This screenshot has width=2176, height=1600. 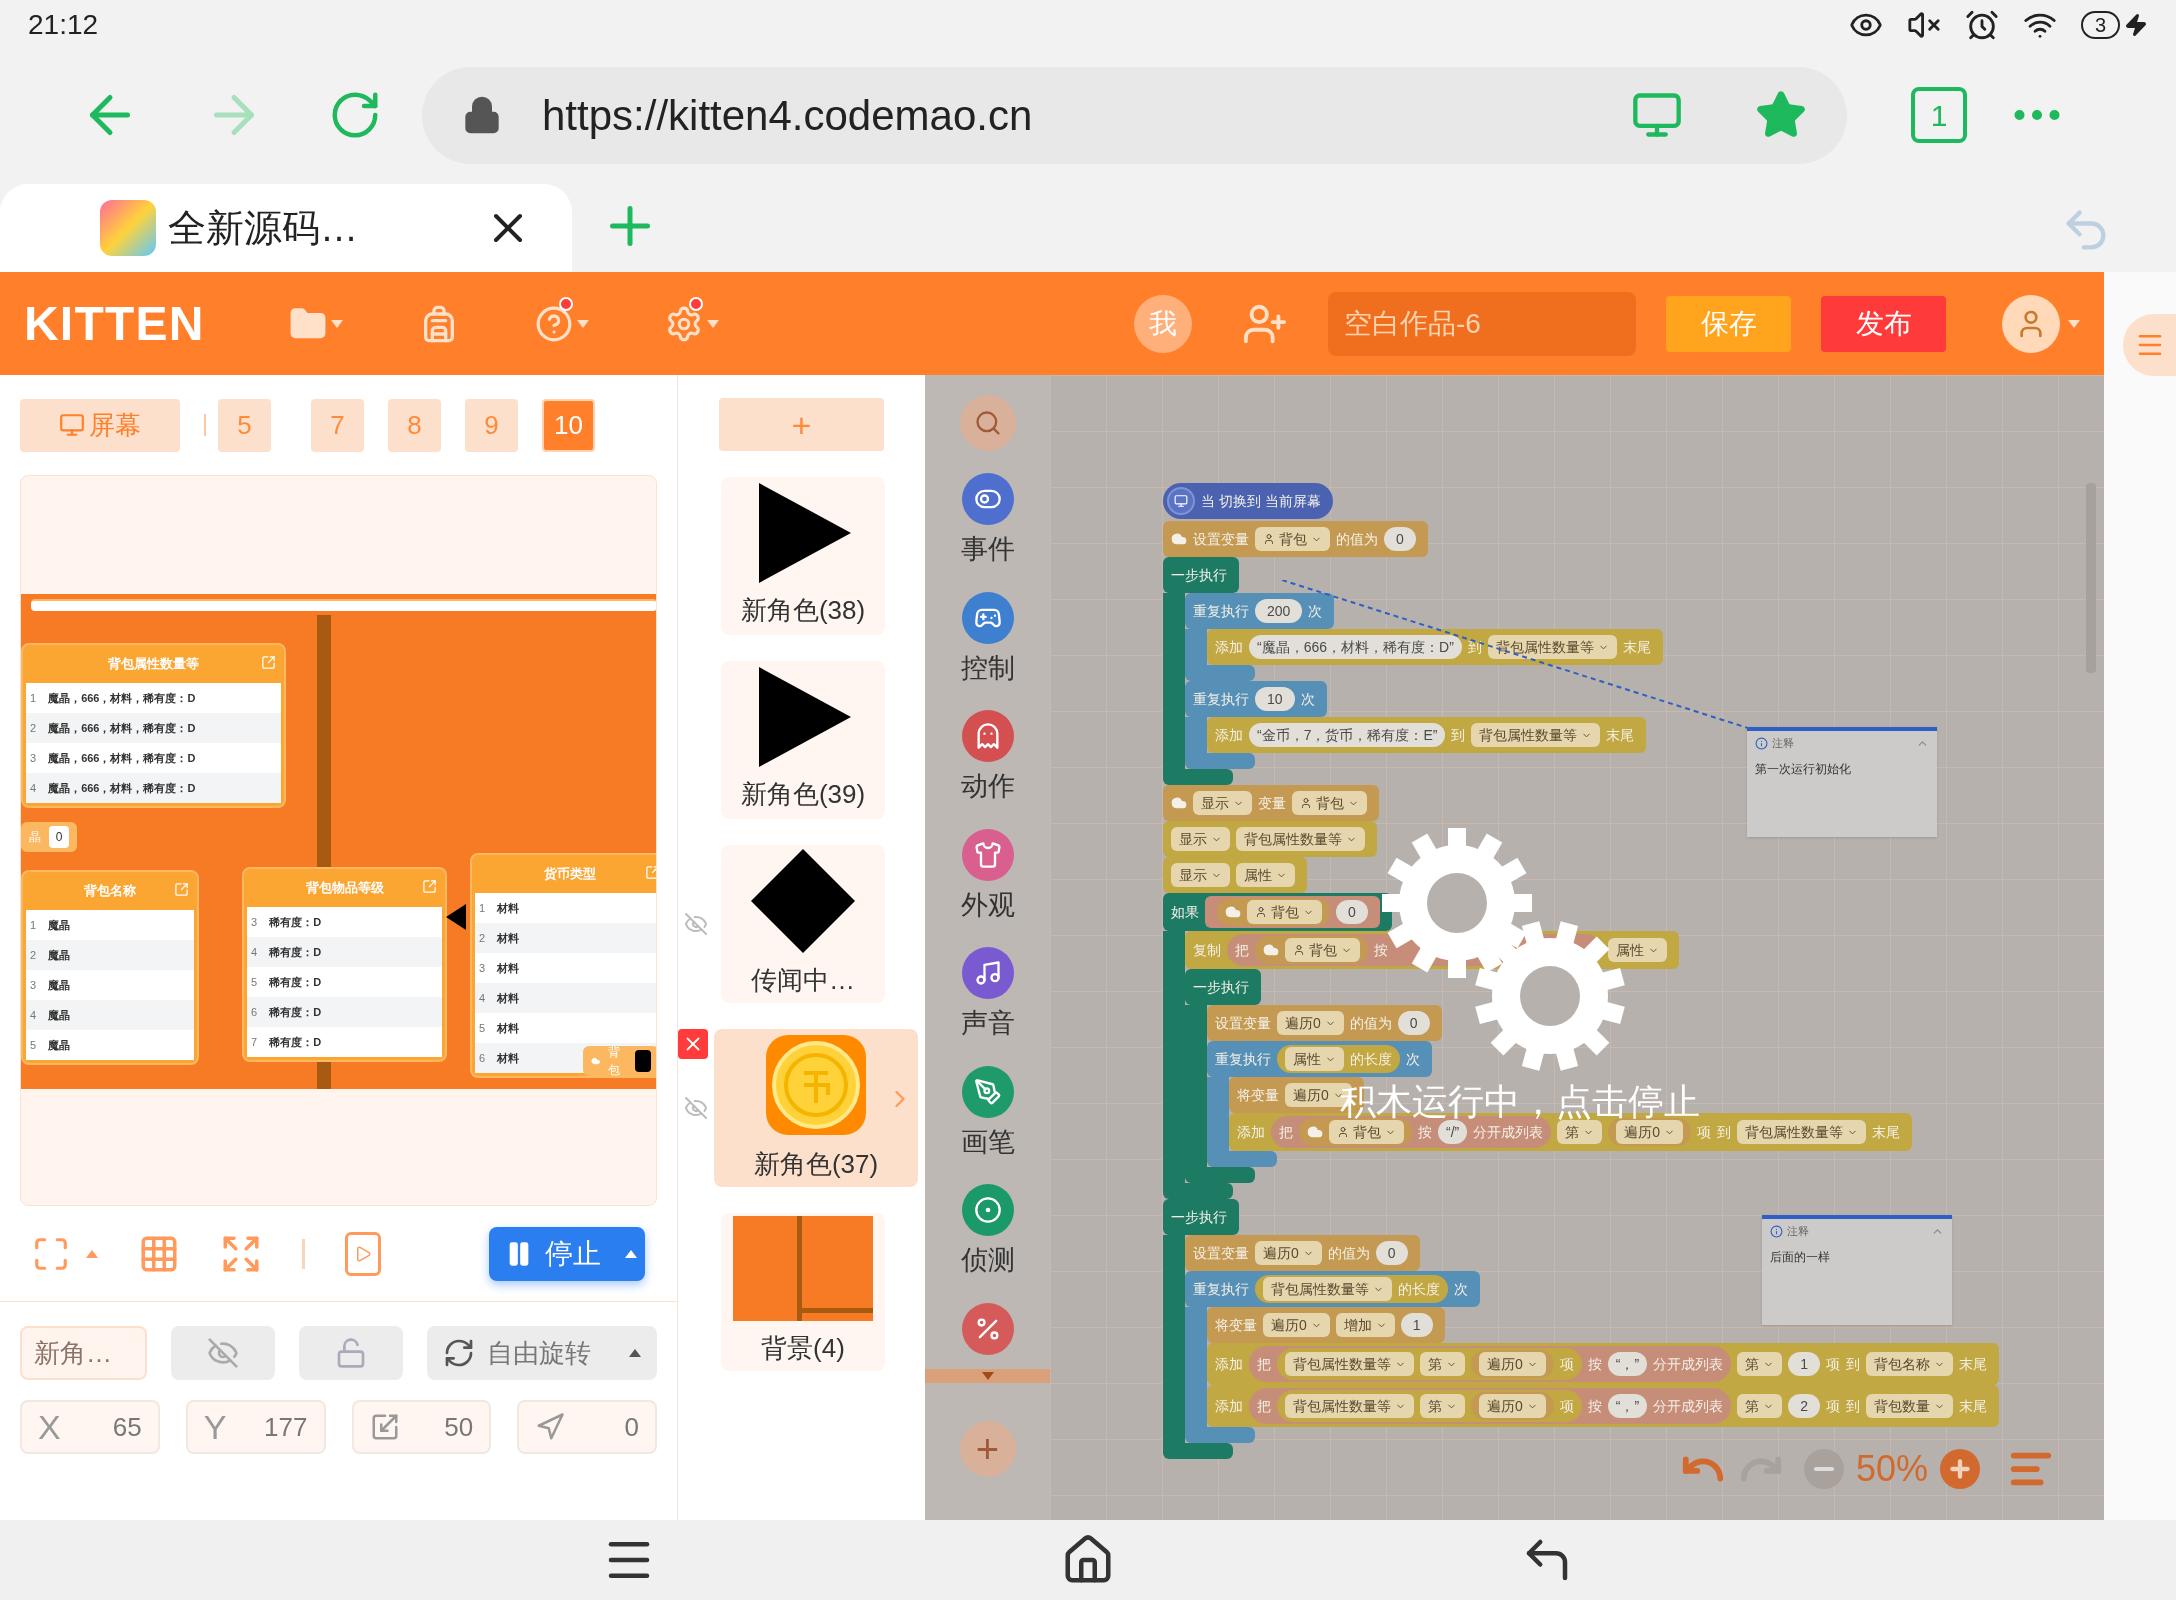 I want to click on rotation-dropdown: 自由旋转, so click(x=542, y=1353).